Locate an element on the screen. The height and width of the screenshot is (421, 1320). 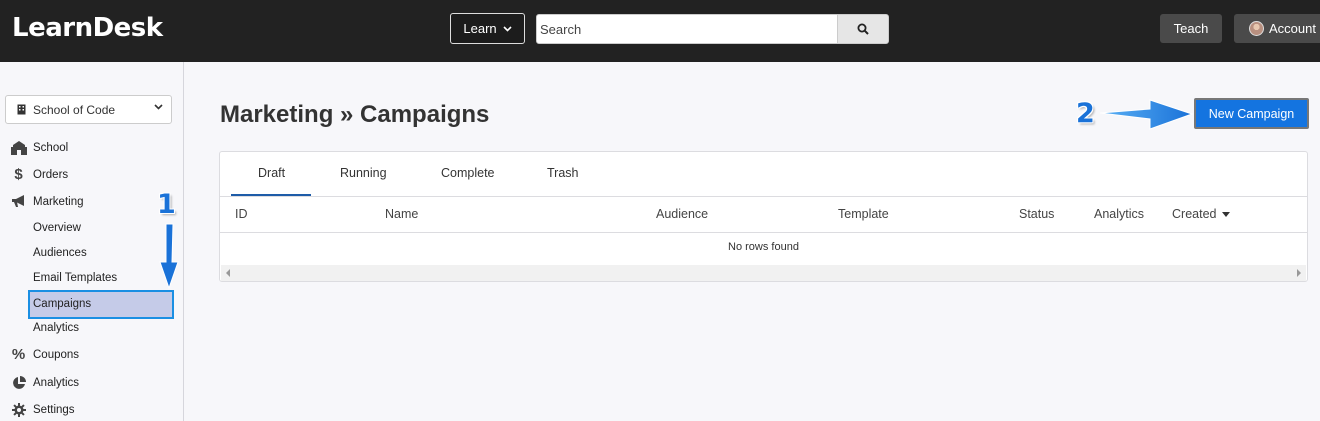
sidebar-item-coupons: % Coupons is located at coordinates (45, 354).